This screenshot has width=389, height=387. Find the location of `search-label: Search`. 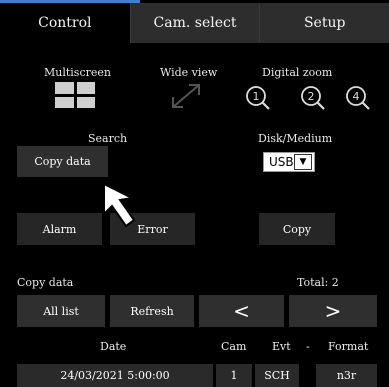

search-label: Search is located at coordinates (108, 138).